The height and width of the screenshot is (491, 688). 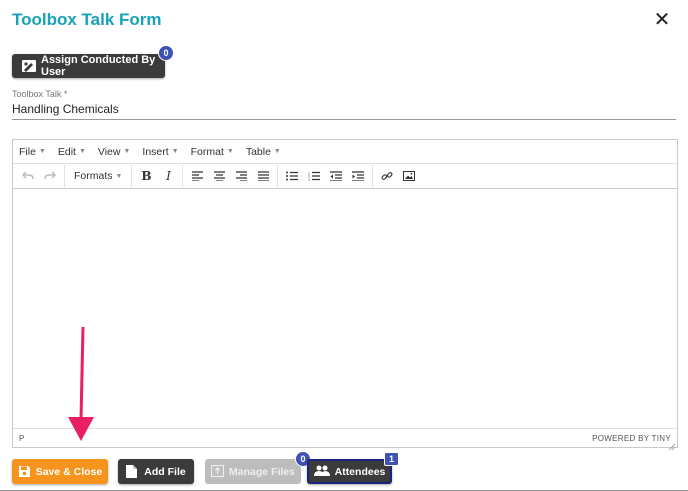 What do you see at coordinates (27, 151) in the screenshot?
I see `menu-file-label: File` at bounding box center [27, 151].